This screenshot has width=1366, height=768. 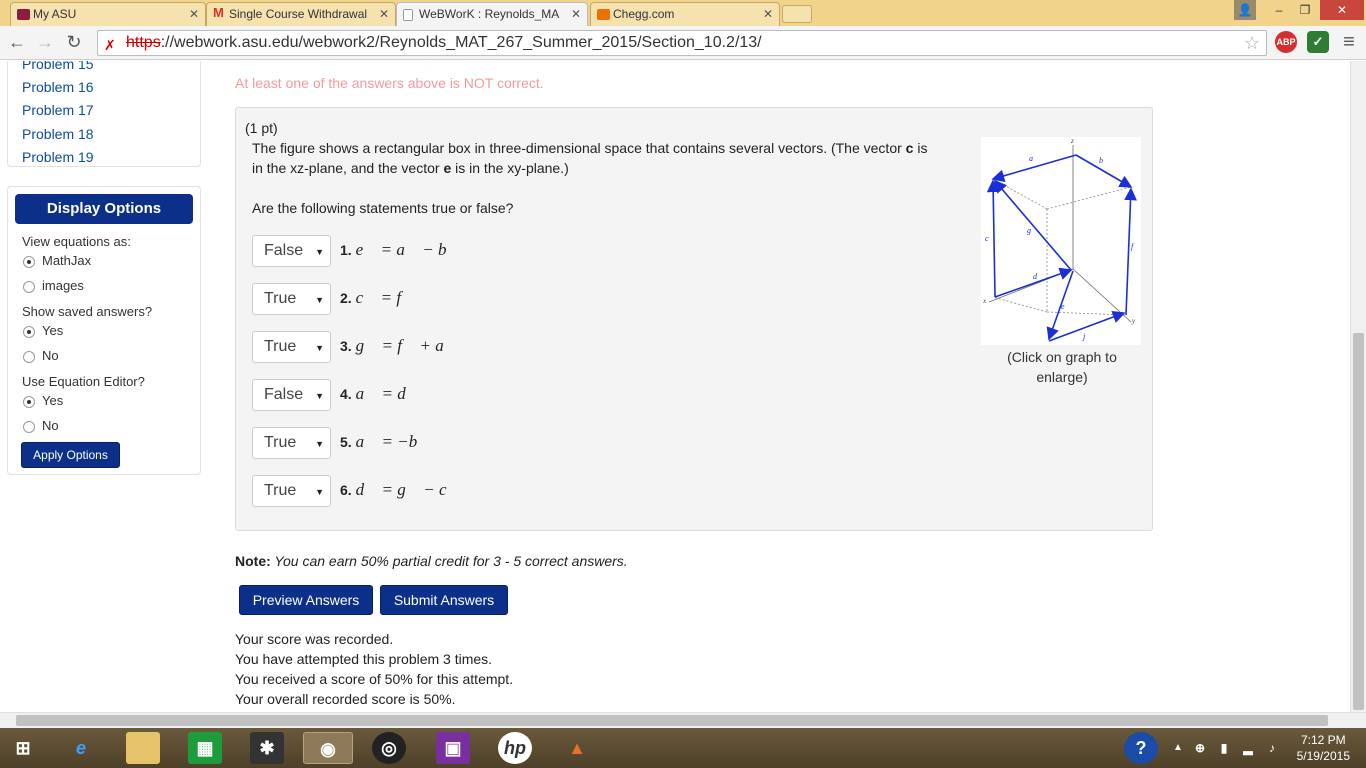 I want to click on system-clock: 7:12 PM 5/19/2015, so click(x=1323, y=748).